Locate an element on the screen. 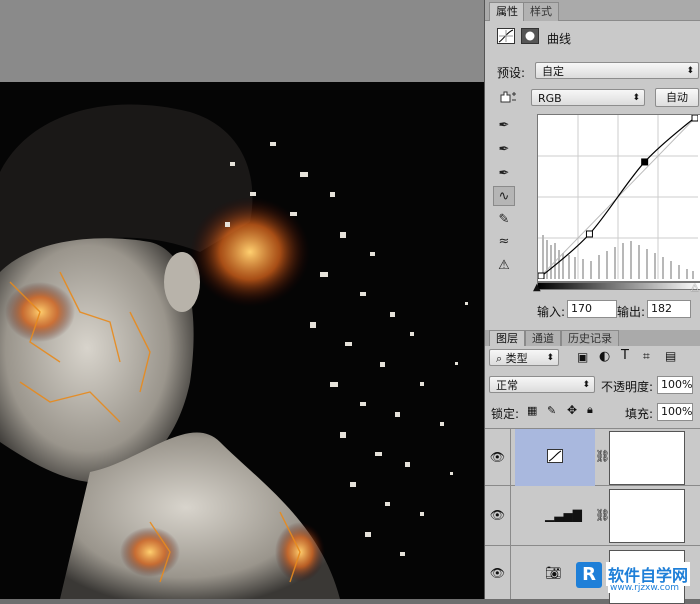 The width and height of the screenshot is (700, 604). levels-layer-icon: ▁▃▅▇ is located at coordinates (563, 515).